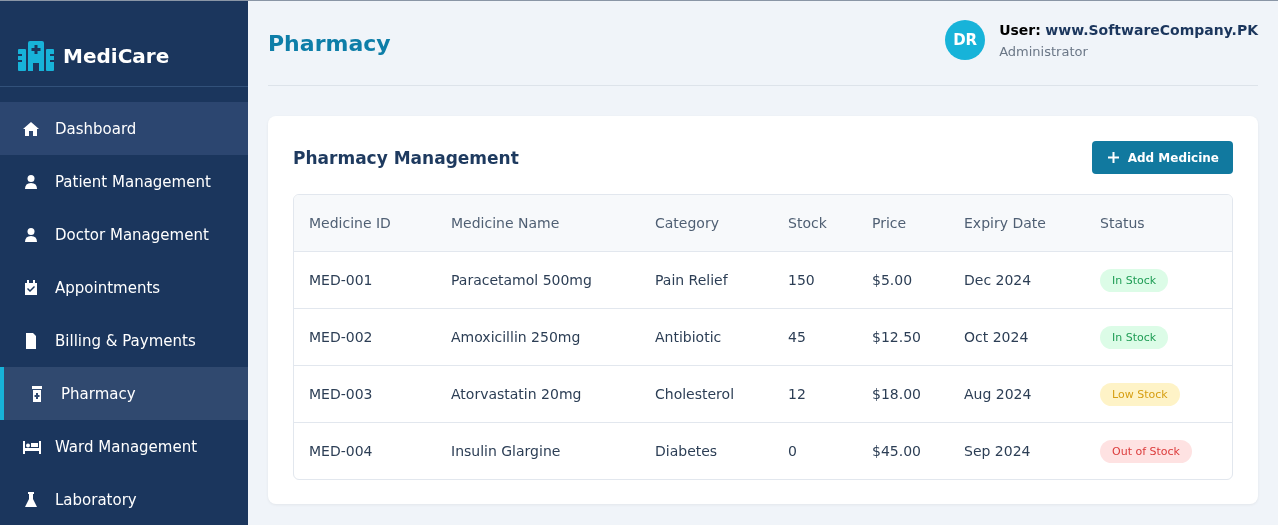 Image resolution: width=1278 pixels, height=525 pixels. I want to click on app-name: MediCare, so click(116, 55).